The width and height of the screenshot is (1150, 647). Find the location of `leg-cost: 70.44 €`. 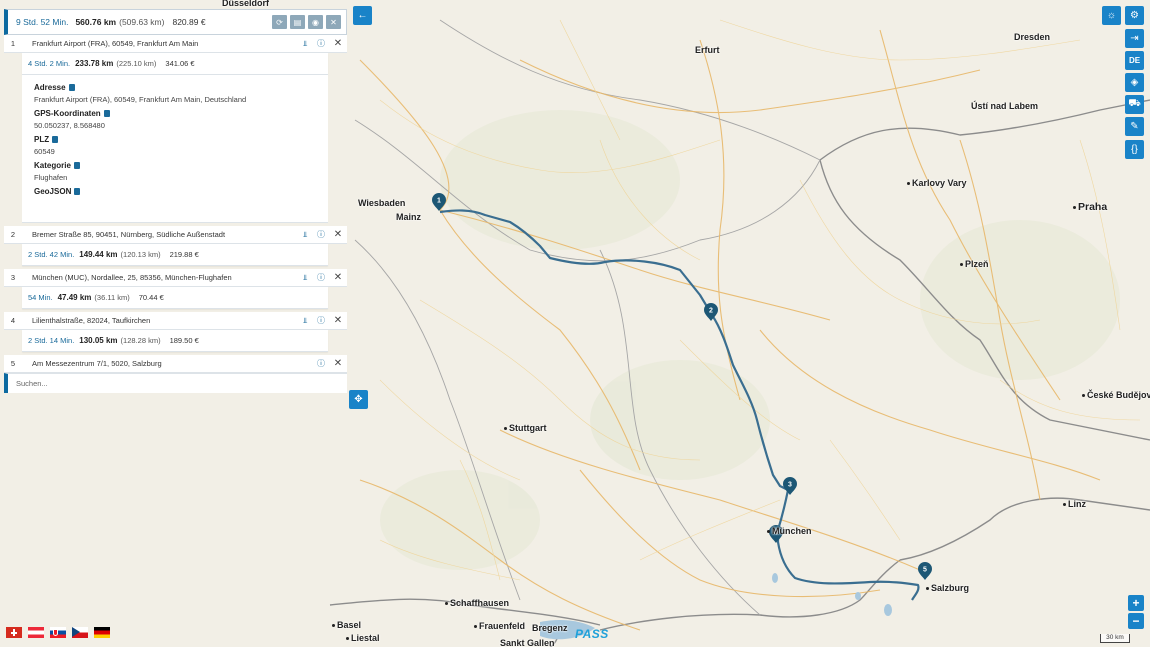

leg-cost: 70.44 € is located at coordinates (151, 297).